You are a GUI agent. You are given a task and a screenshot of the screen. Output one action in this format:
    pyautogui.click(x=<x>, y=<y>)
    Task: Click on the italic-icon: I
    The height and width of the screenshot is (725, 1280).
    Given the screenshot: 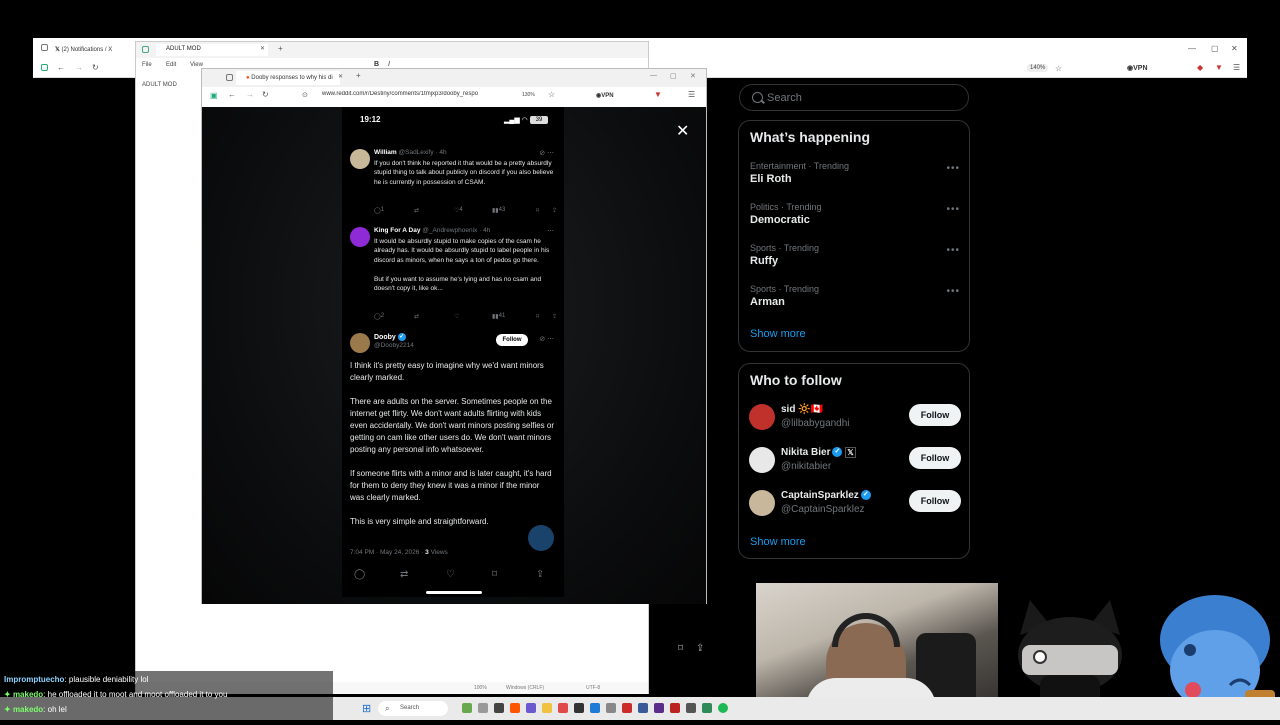 What is the action you would take?
    pyautogui.click(x=389, y=64)
    